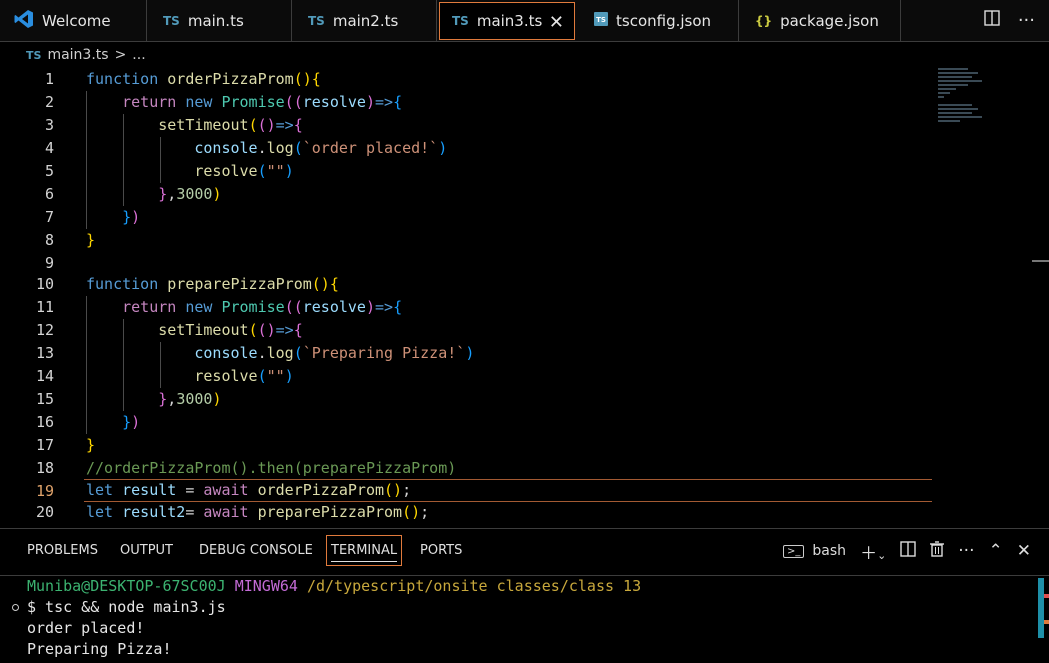  I want to click on editor-scrollbar, so click(1040, 261).